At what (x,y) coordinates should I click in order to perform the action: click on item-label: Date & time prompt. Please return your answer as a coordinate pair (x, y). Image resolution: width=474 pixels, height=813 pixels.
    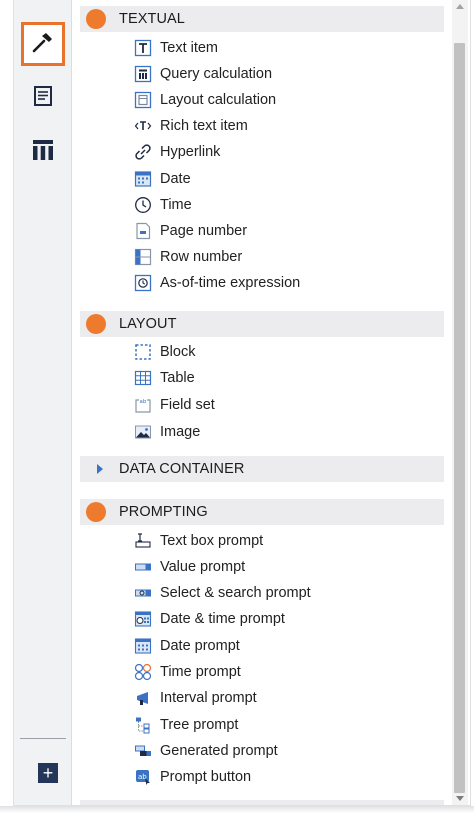
    Looking at the image, I should click on (222, 619).